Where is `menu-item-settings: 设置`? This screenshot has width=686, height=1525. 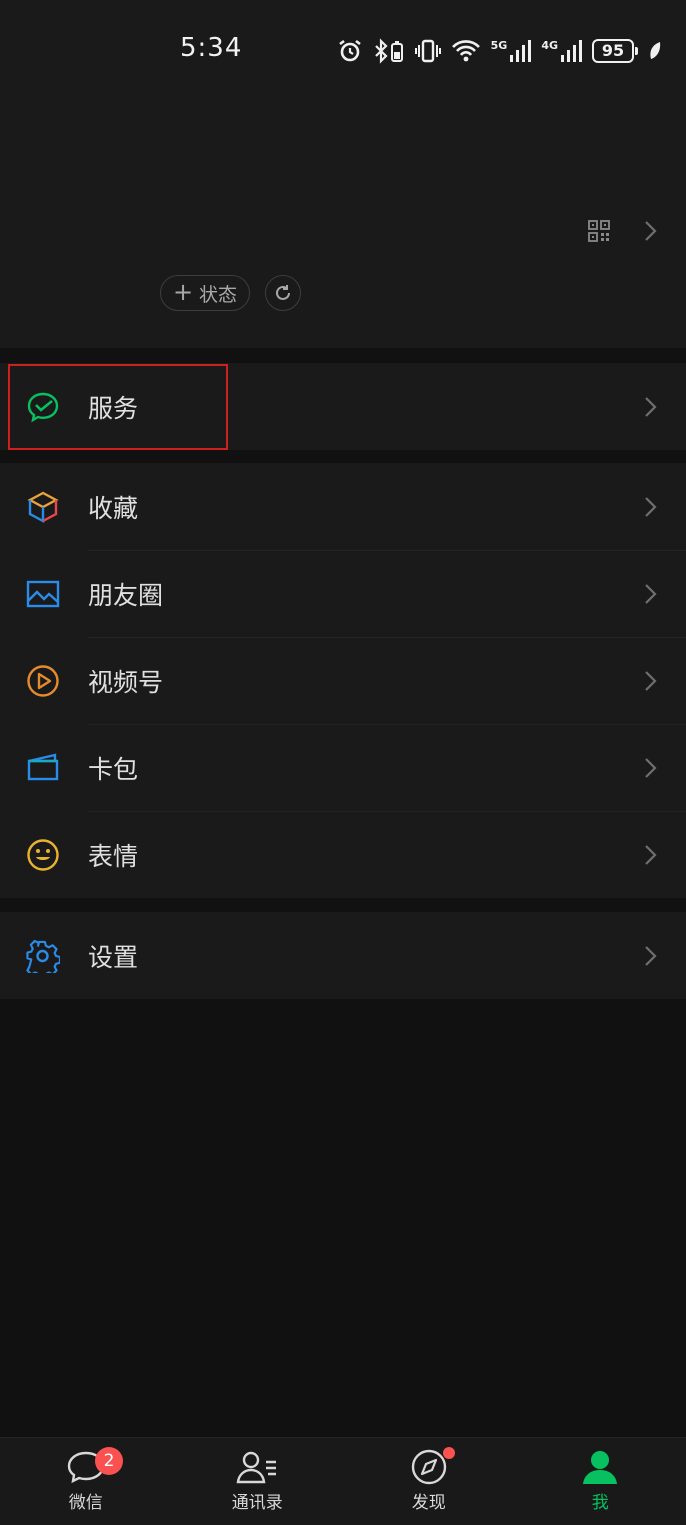
menu-item-settings: 设置 is located at coordinates (343, 955).